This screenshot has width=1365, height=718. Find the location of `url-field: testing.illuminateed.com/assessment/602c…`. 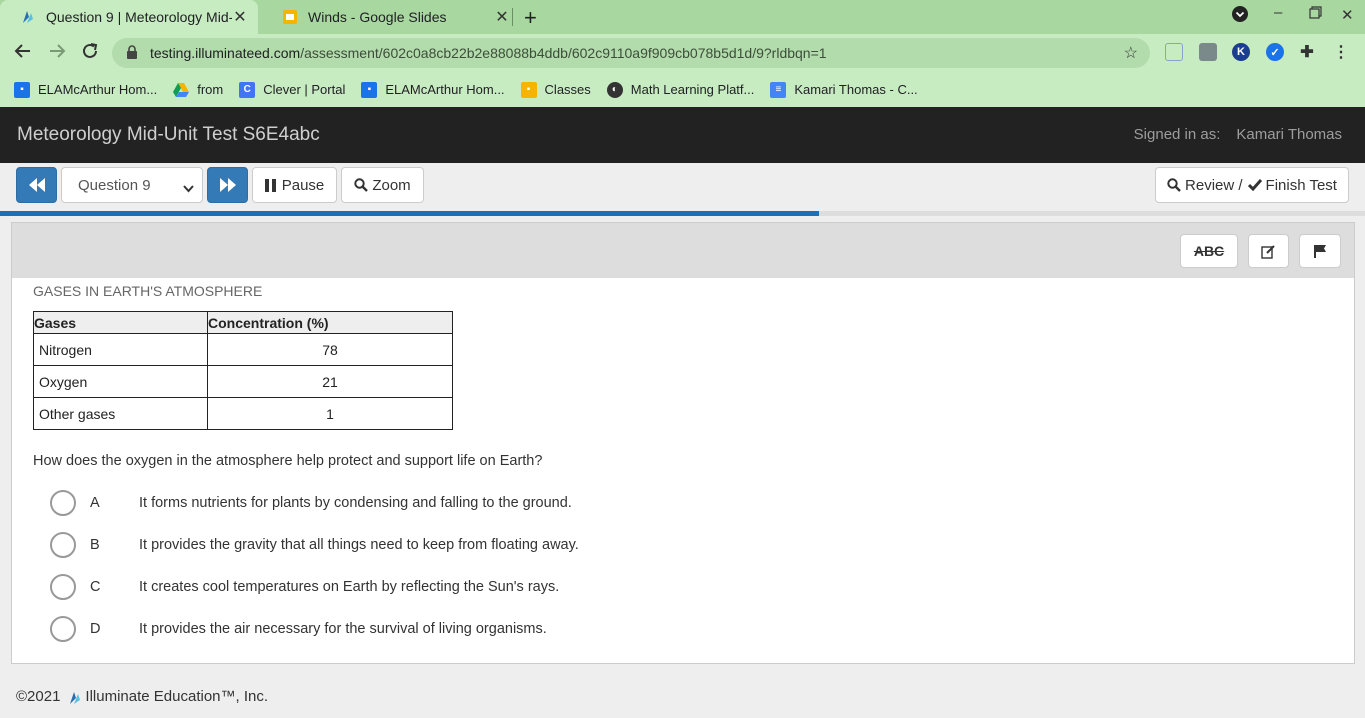

url-field: testing.illuminateed.com/assessment/602c… is located at coordinates (631, 53).